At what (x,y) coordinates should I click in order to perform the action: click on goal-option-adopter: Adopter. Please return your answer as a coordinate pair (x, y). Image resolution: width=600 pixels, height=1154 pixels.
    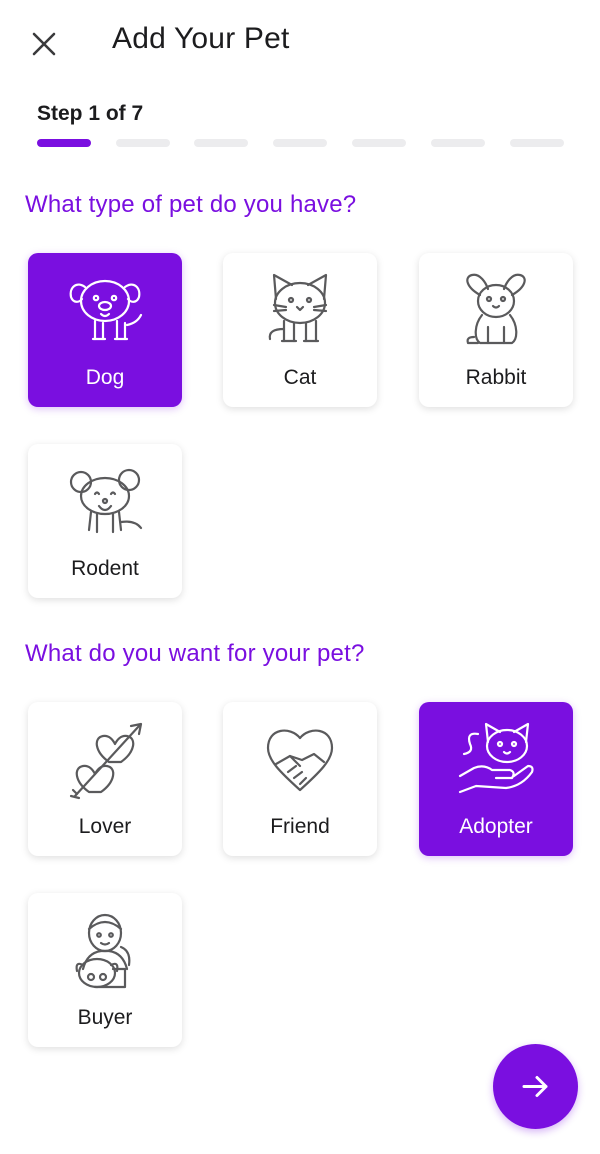
    Looking at the image, I should click on (496, 779).